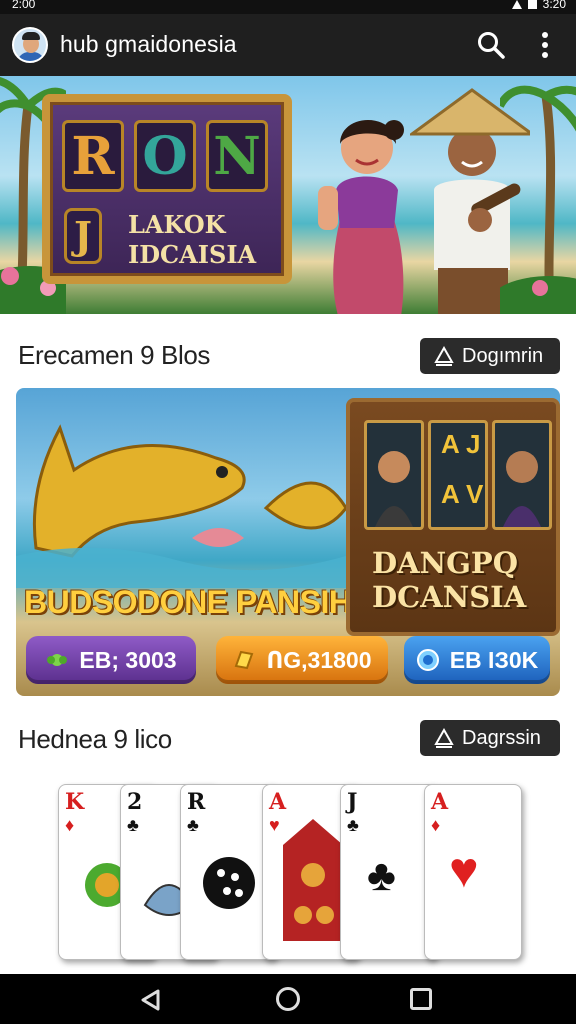 Image resolution: width=576 pixels, height=1024 pixels. What do you see at coordinates (196, 802) in the screenshot?
I see `card-rank: R` at bounding box center [196, 802].